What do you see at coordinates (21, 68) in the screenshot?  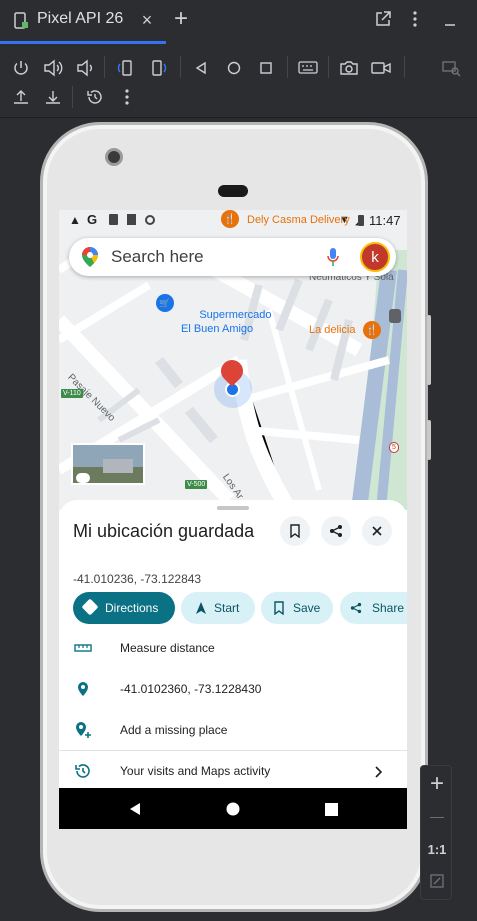 I see `power-icon` at bounding box center [21, 68].